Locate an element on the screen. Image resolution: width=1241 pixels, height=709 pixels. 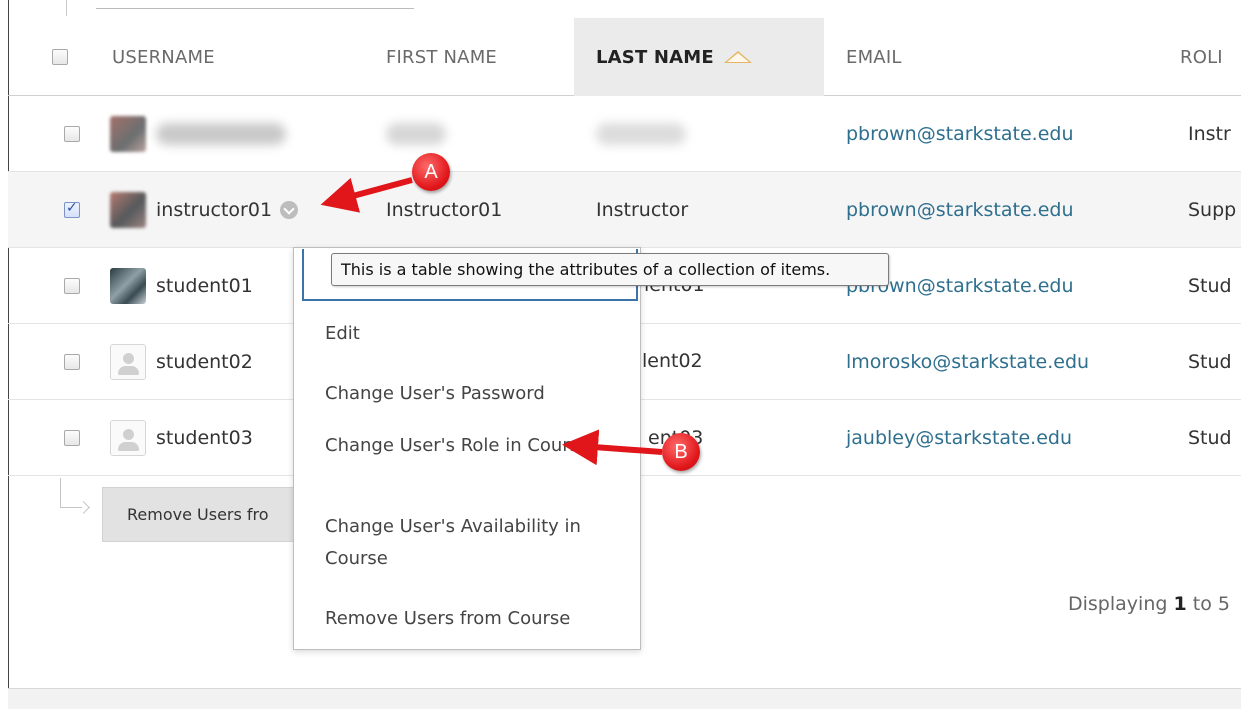
annotation-badge-b: B is located at coordinates (681, 452).